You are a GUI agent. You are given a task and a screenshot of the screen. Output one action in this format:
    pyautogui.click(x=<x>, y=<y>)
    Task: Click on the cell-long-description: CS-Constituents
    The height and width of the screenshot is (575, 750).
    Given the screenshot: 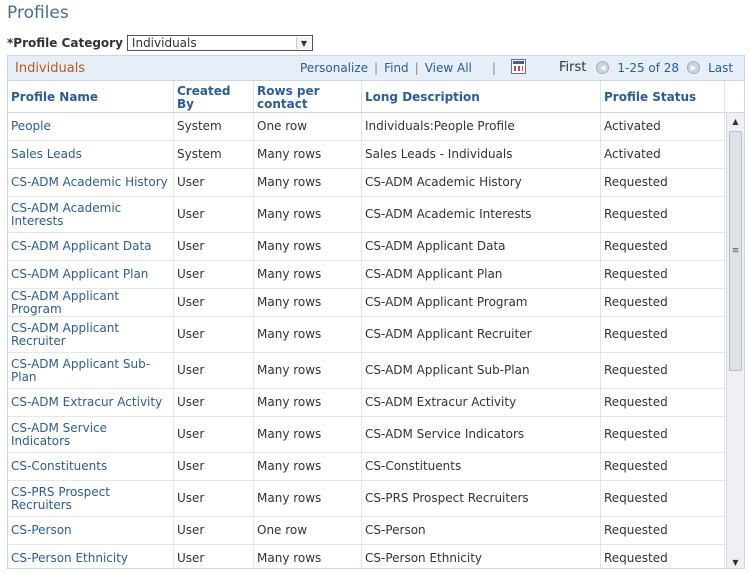 What is the action you would take?
    pyautogui.click(x=481, y=466)
    